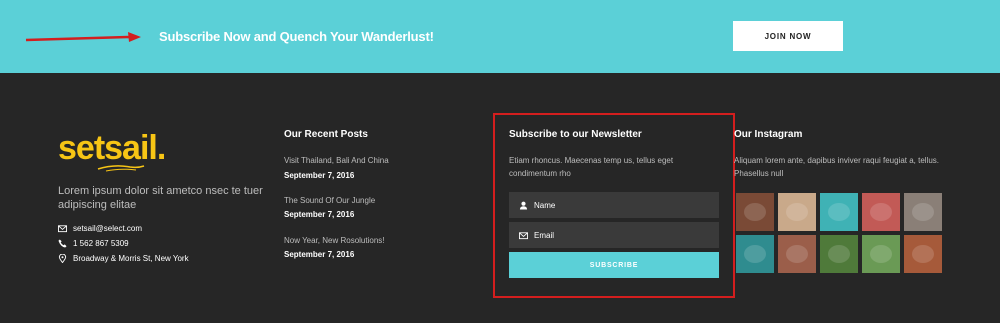 Image resolution: width=1000 pixels, height=323 pixels. Describe the element at coordinates (329, 200) in the screenshot. I see `post-title: The Sound Of Our Jungle` at that location.